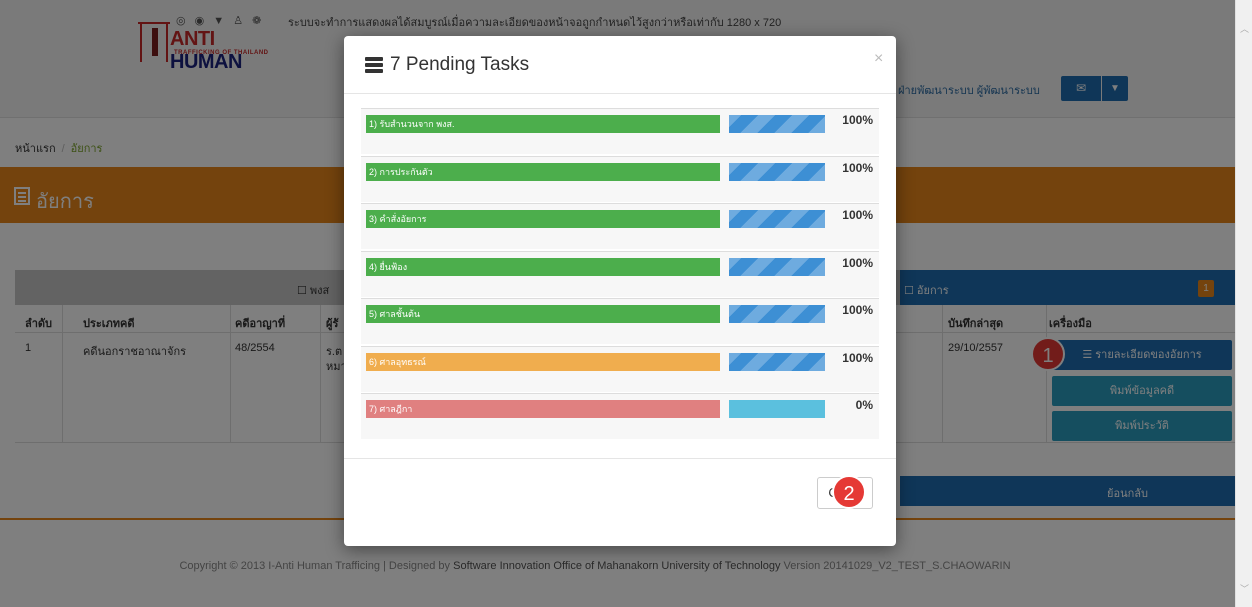  I want to click on task-row: 5) ศาลชั้นต้น 100%, so click(620, 321).